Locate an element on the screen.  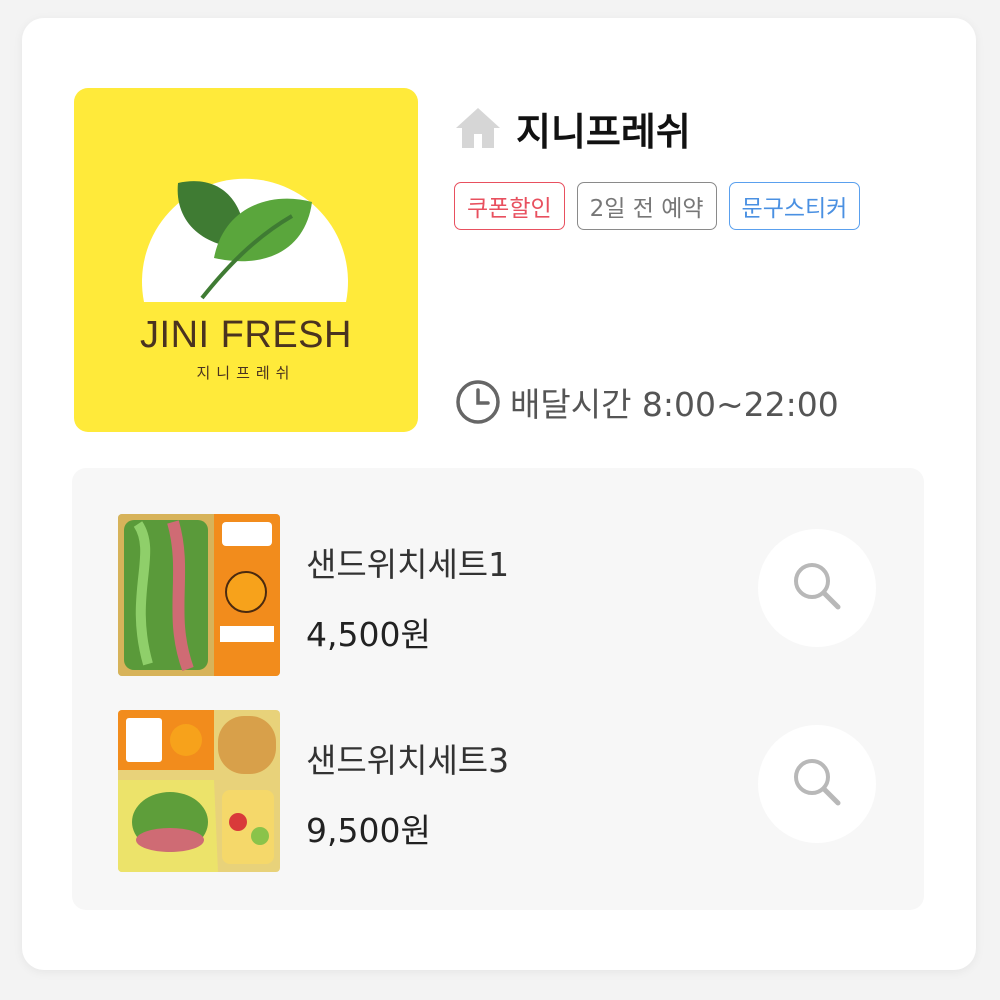
logo-text-en: JINI FRESH is located at coordinates (246, 335).